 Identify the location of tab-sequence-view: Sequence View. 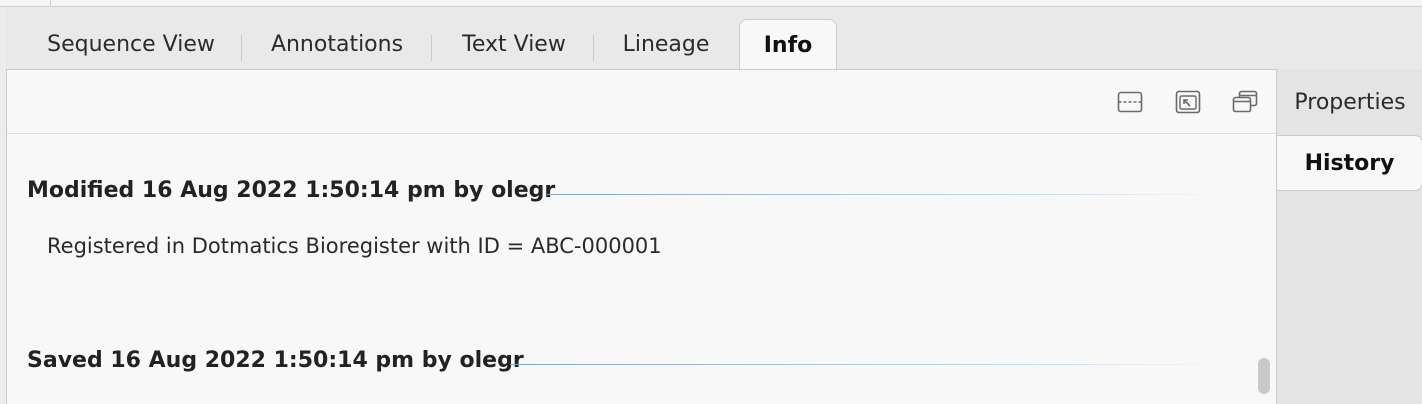
(131, 44).